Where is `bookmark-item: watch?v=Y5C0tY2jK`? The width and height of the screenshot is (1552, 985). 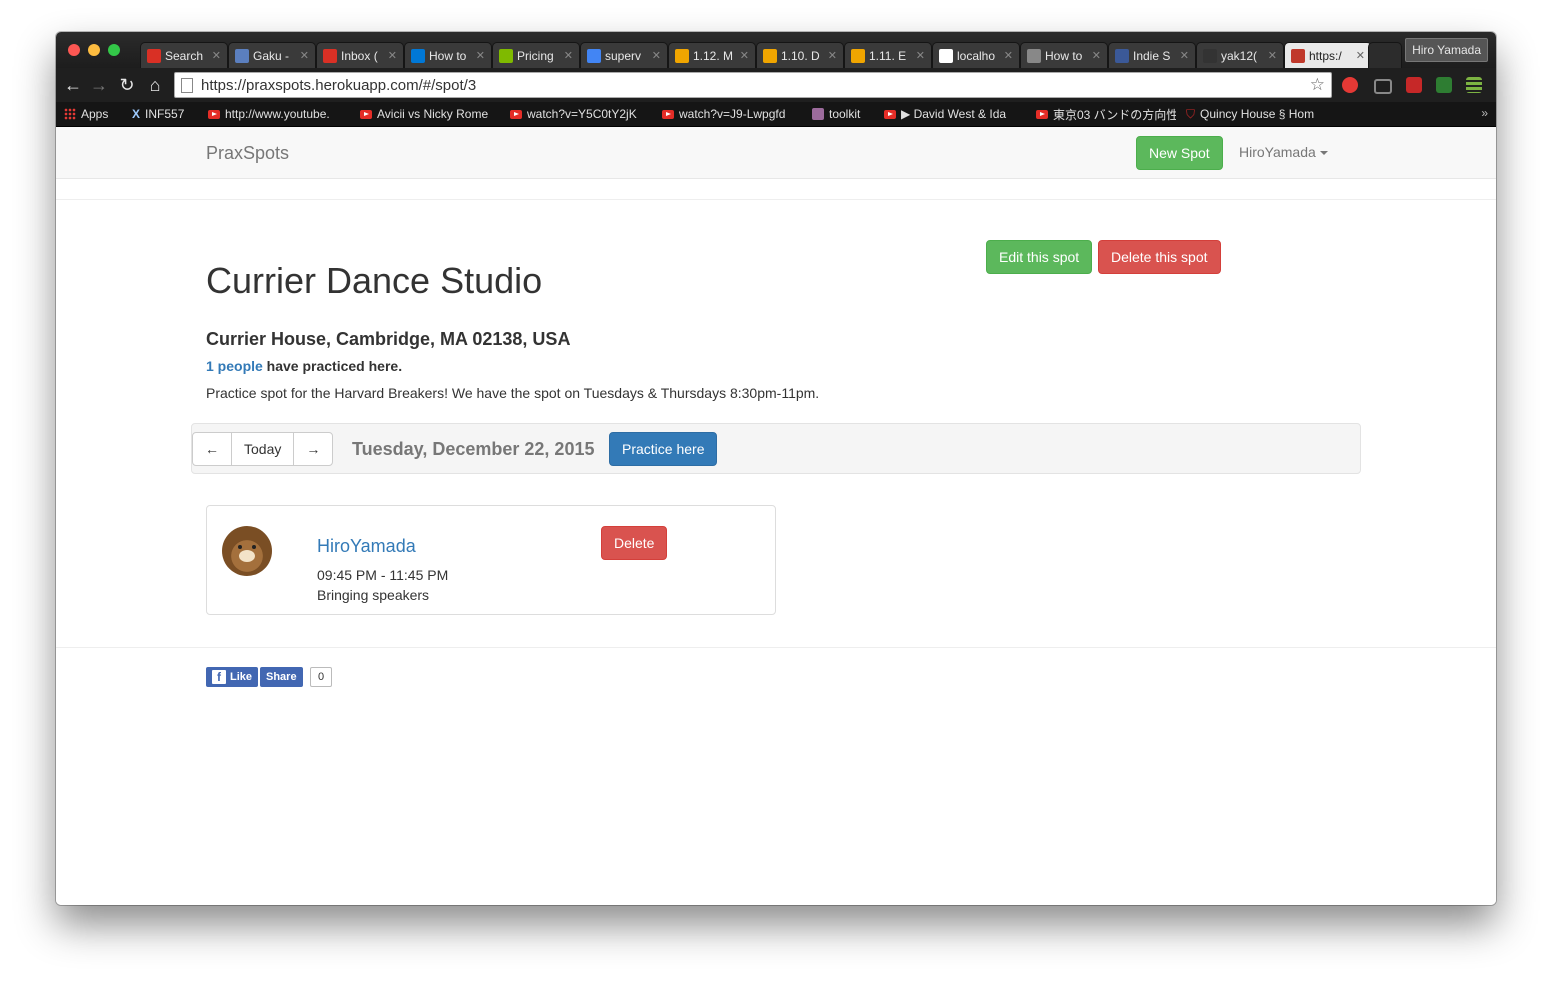
bookmark-item: watch?v=Y5C0tY2jK is located at coordinates (580, 114).